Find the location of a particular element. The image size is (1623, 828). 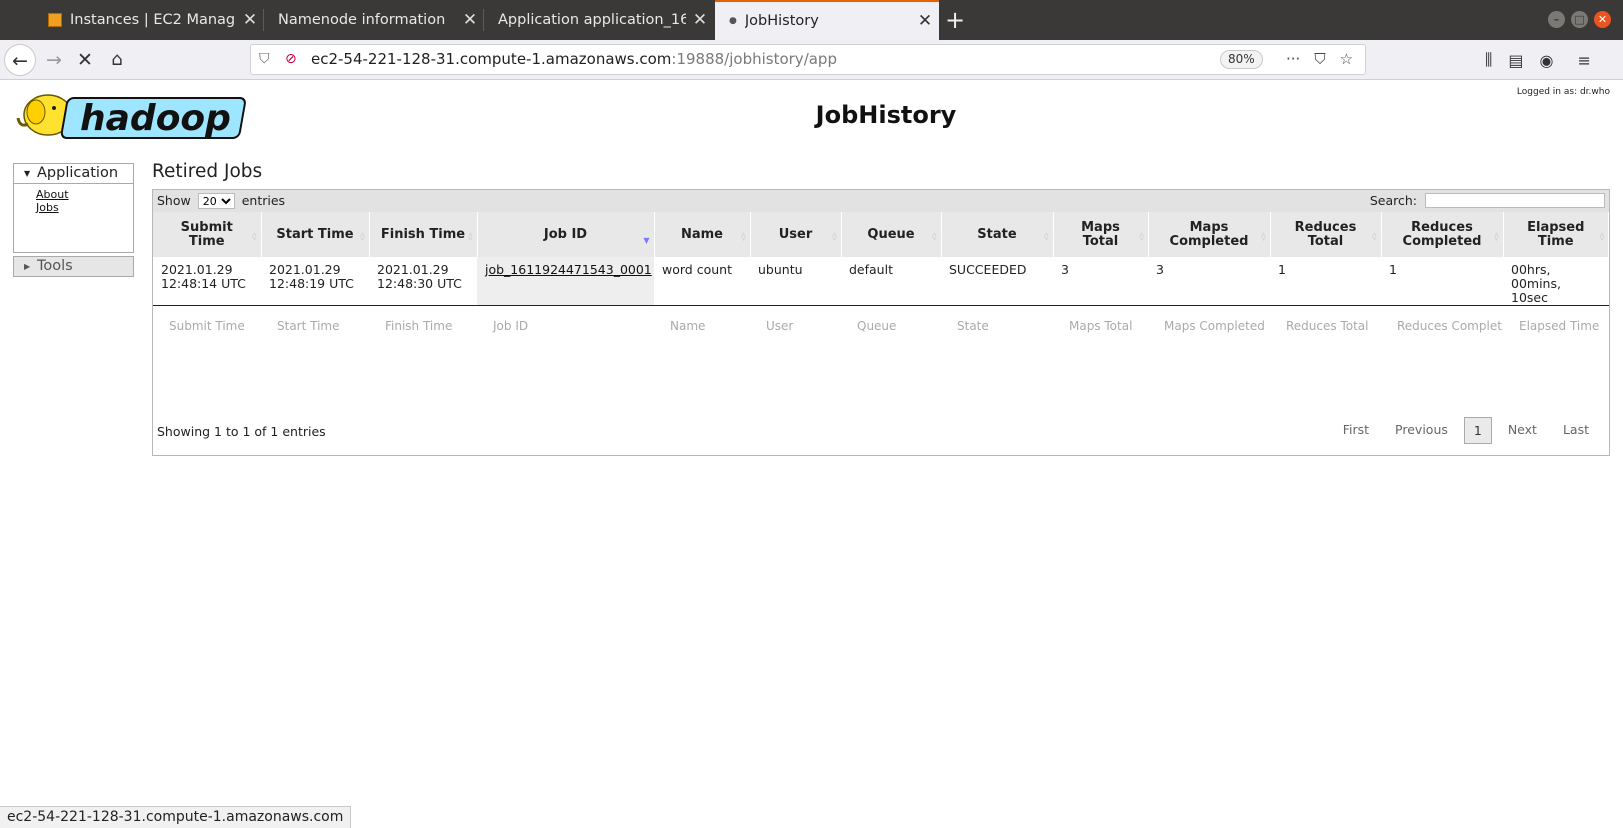

column-header-name: Name ◊ is located at coordinates (702, 234).